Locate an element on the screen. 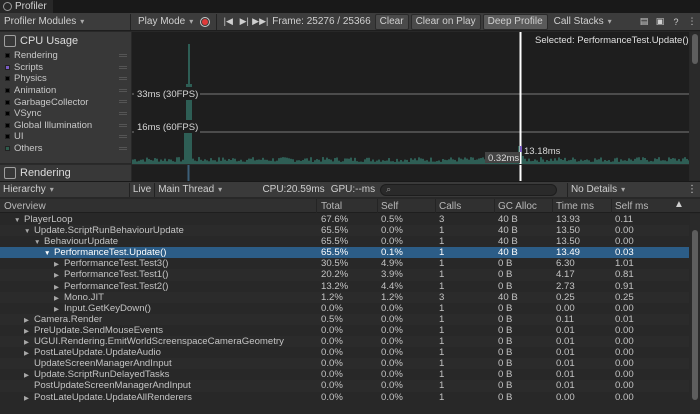 Image resolution: width=700 pixels, height=414 pixels. kebab-menu-icon: ⋮ is located at coordinates (692, 189).